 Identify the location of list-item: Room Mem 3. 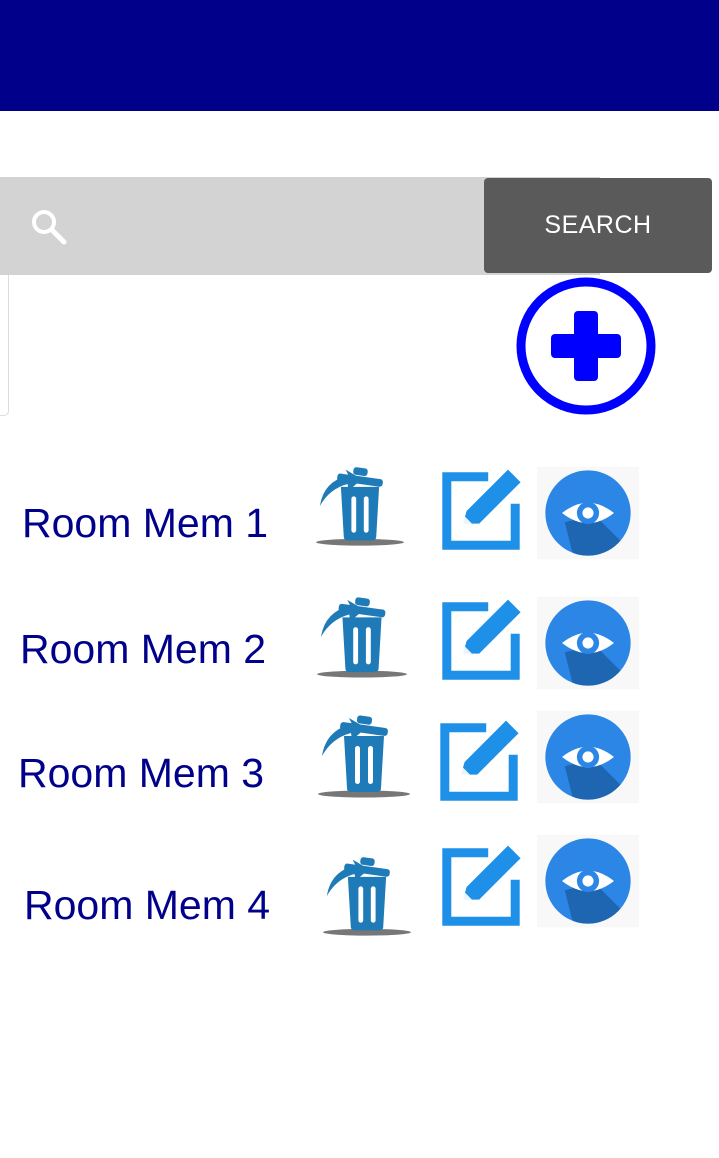
(359, 761).